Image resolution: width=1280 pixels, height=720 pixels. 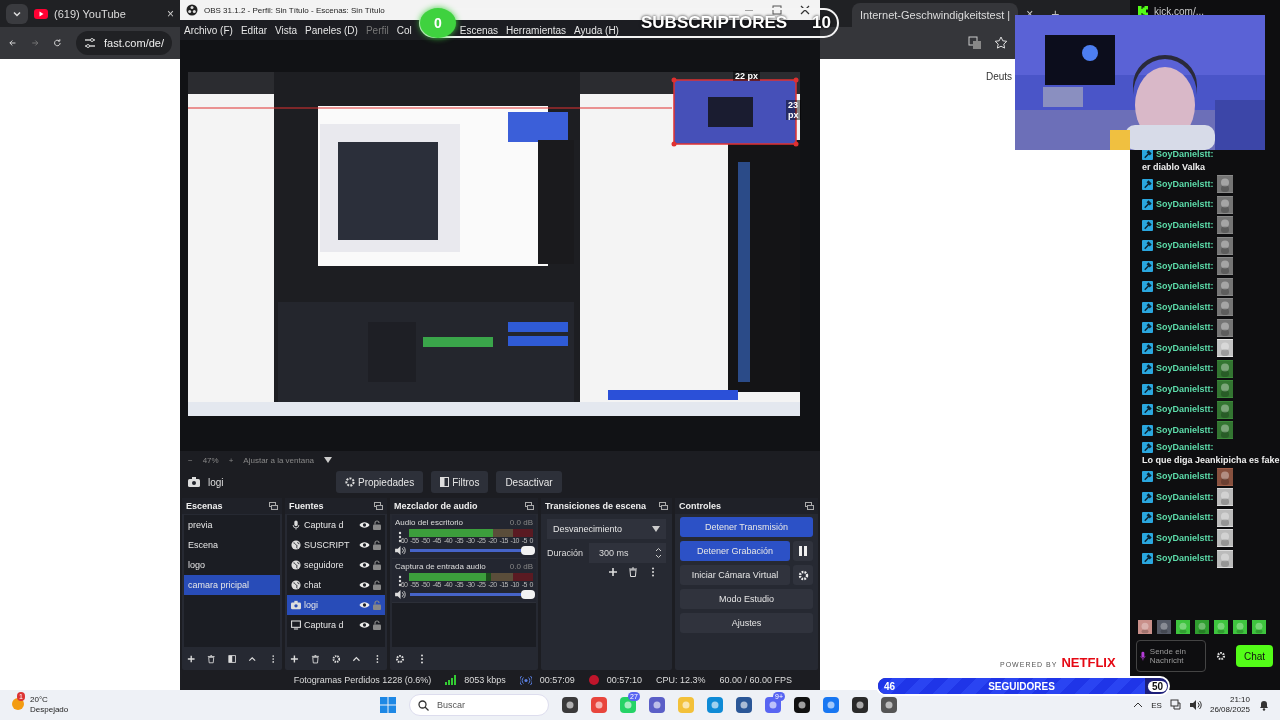 What do you see at coordinates (1229, 710) in the screenshot?
I see `clock-date: 26/08/2025` at bounding box center [1229, 710].